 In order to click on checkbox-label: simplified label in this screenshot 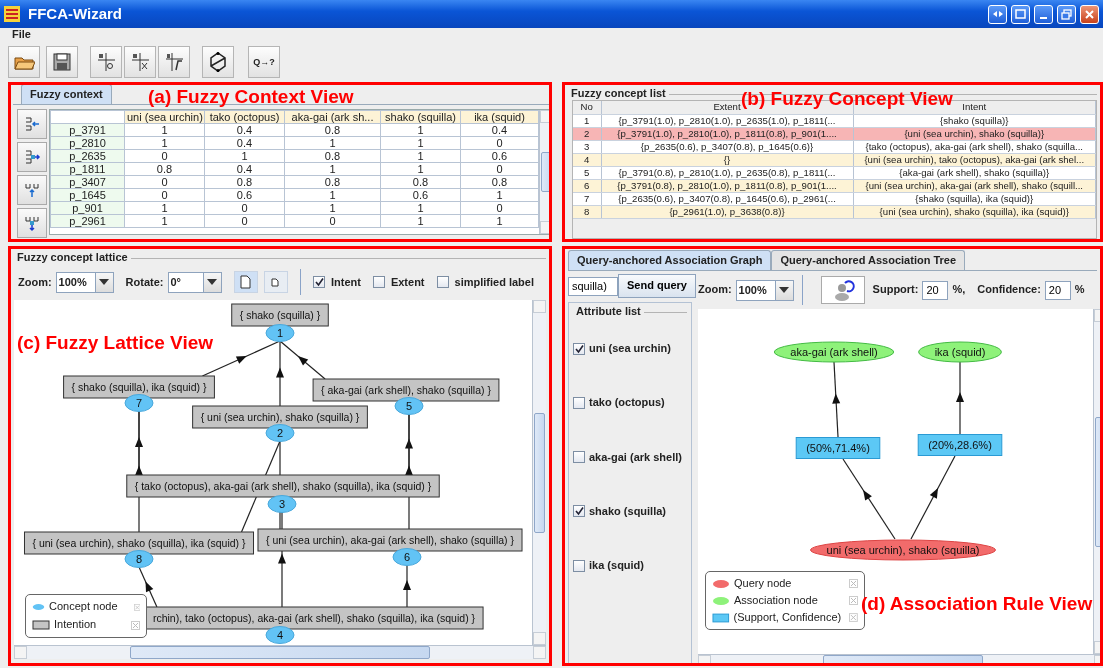, I will do `click(494, 282)`.